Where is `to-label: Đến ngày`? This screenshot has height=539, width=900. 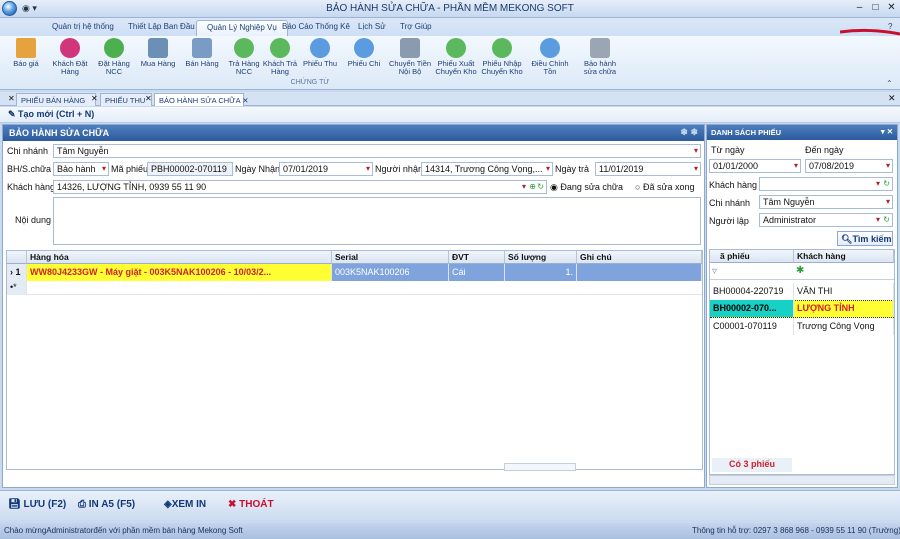
to-label: Đến ngày is located at coordinates (824, 150).